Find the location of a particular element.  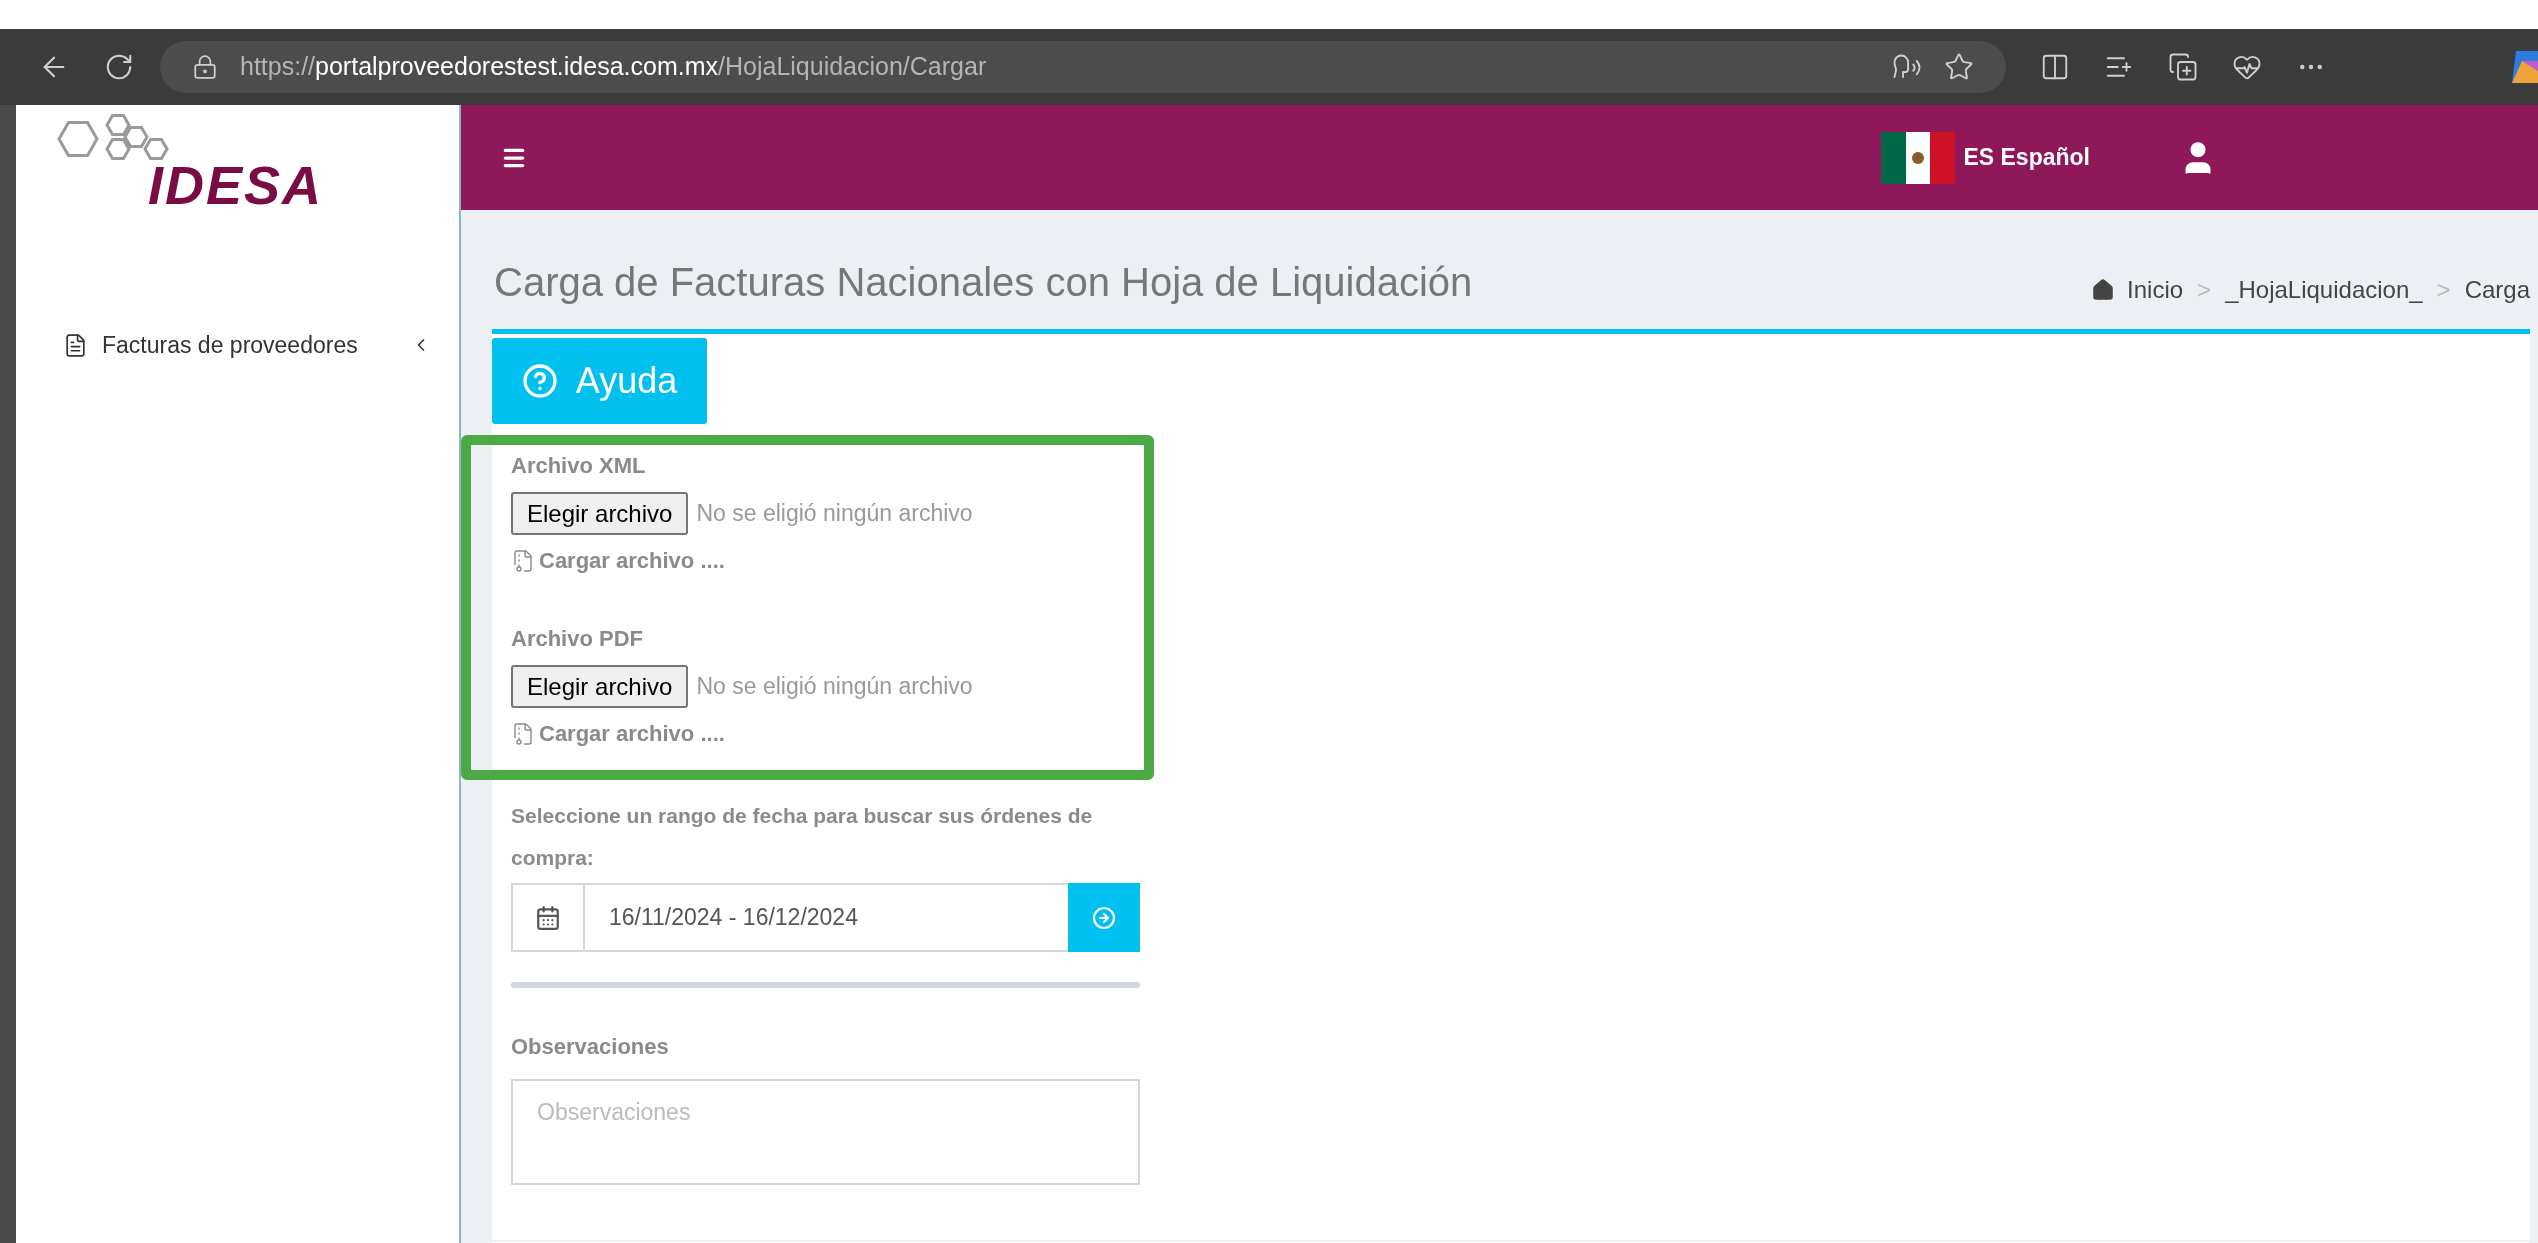

calendar-icon is located at coordinates (548, 917).